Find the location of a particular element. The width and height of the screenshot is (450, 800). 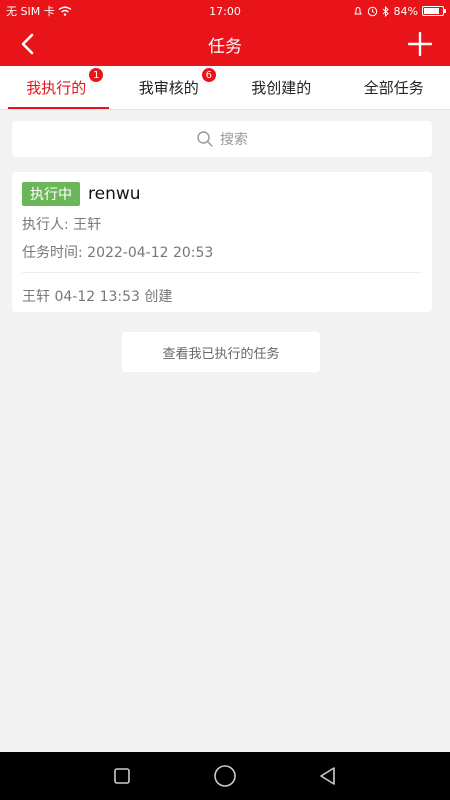

system-back-button is located at coordinates (328, 776).